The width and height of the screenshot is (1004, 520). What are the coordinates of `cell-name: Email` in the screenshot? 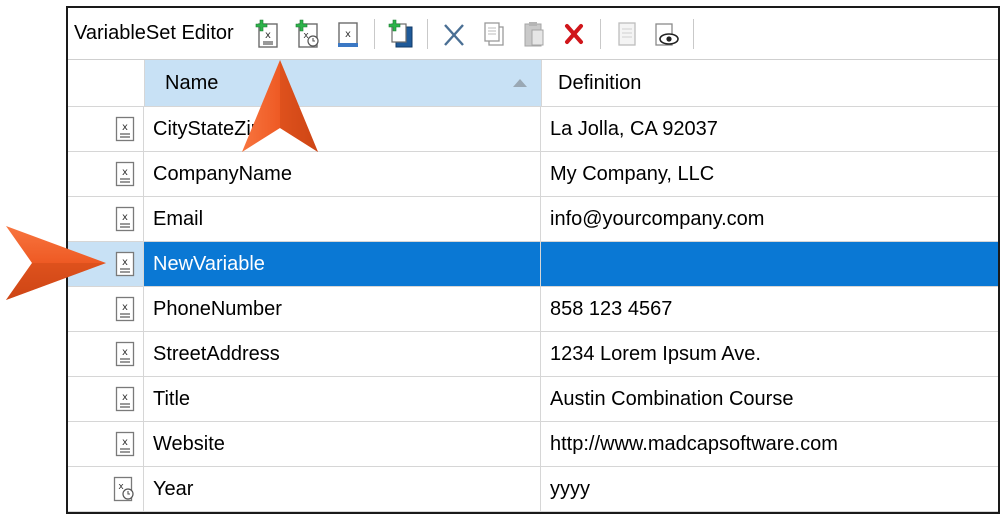 It's located at (342, 219).